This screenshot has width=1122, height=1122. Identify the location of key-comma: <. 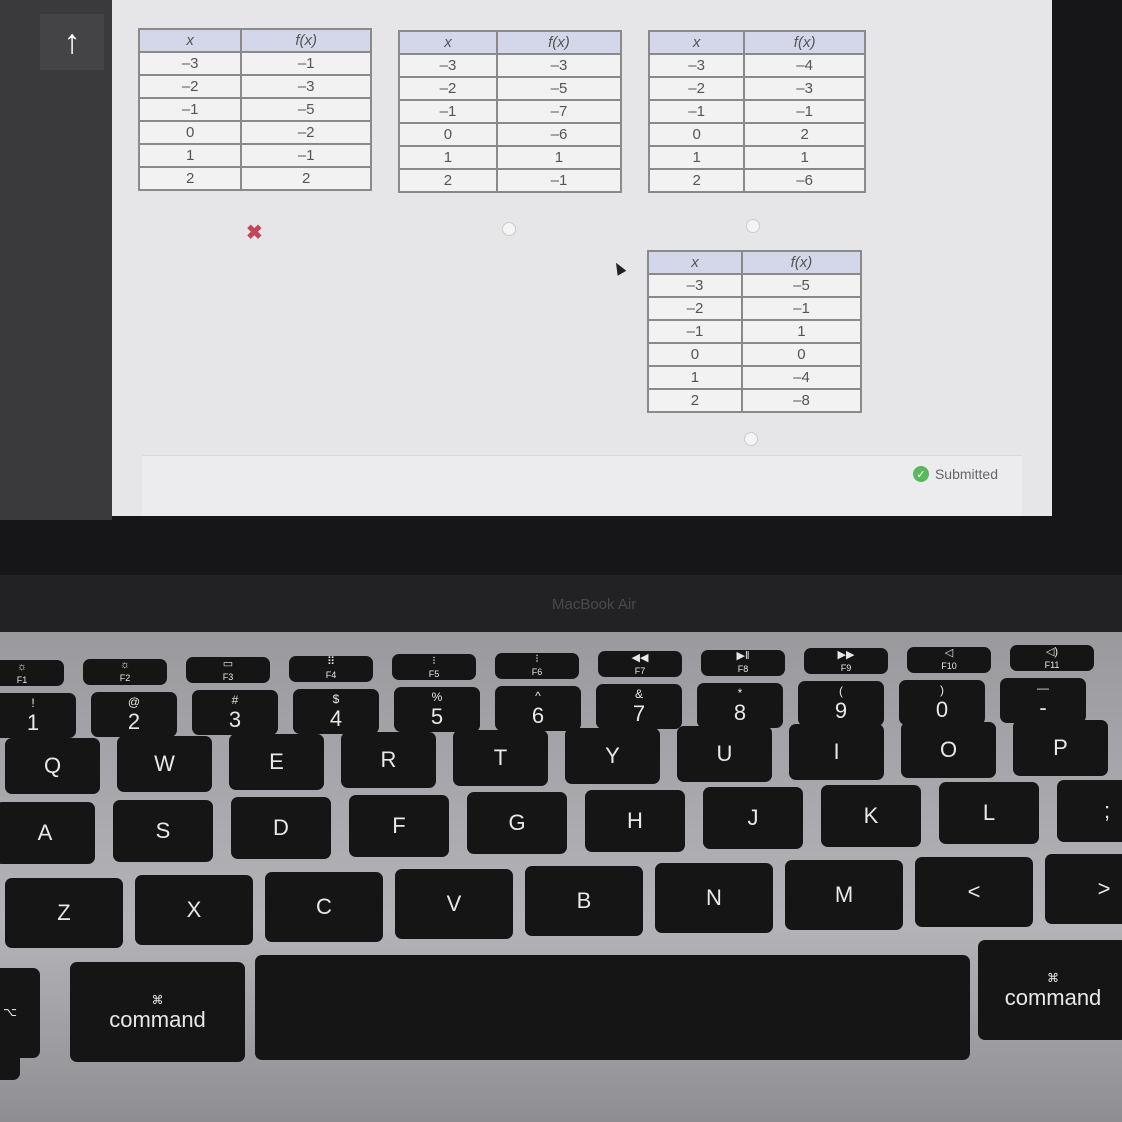
(974, 892).